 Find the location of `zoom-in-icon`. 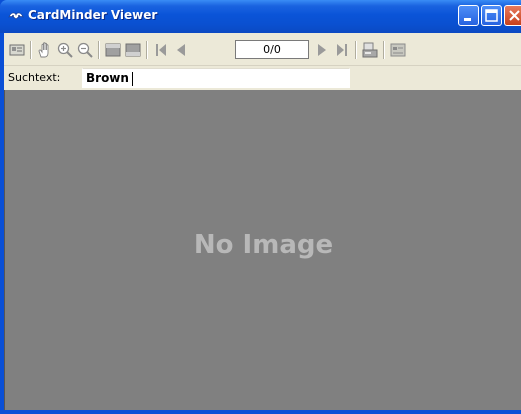

zoom-in-icon is located at coordinates (65, 50).